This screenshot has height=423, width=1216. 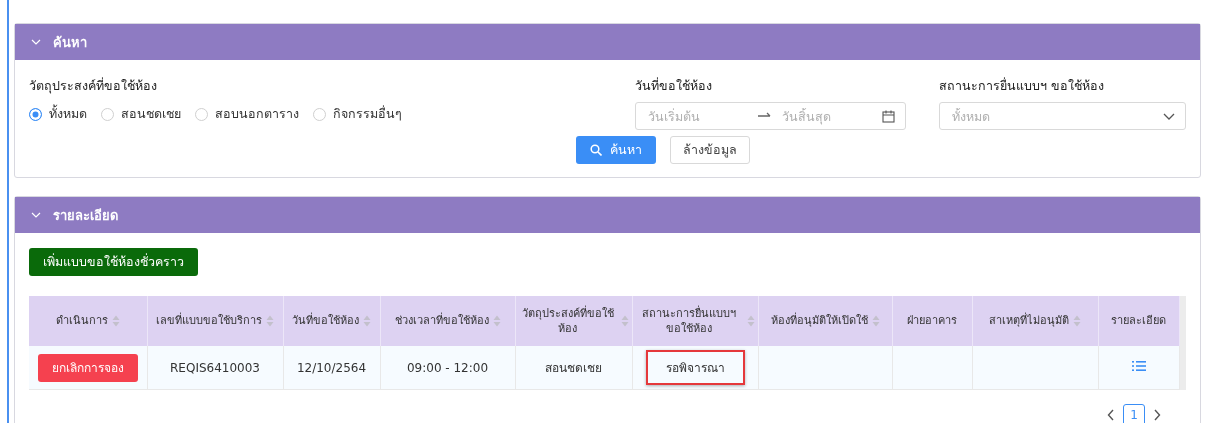 I want to click on previous-page-icon, so click(x=1111, y=415).